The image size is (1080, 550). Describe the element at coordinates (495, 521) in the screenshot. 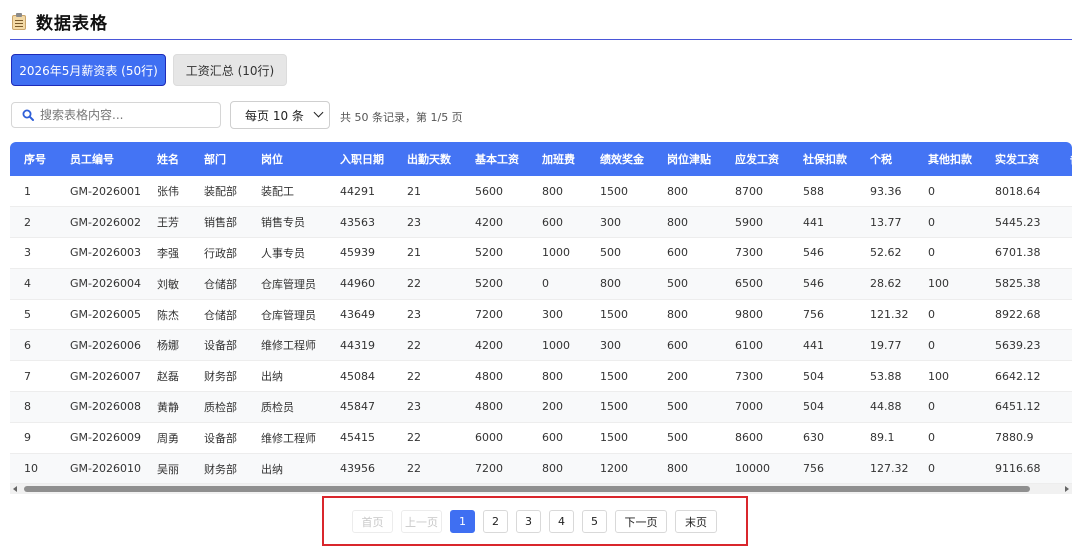

I see `page-button-2: 2` at that location.